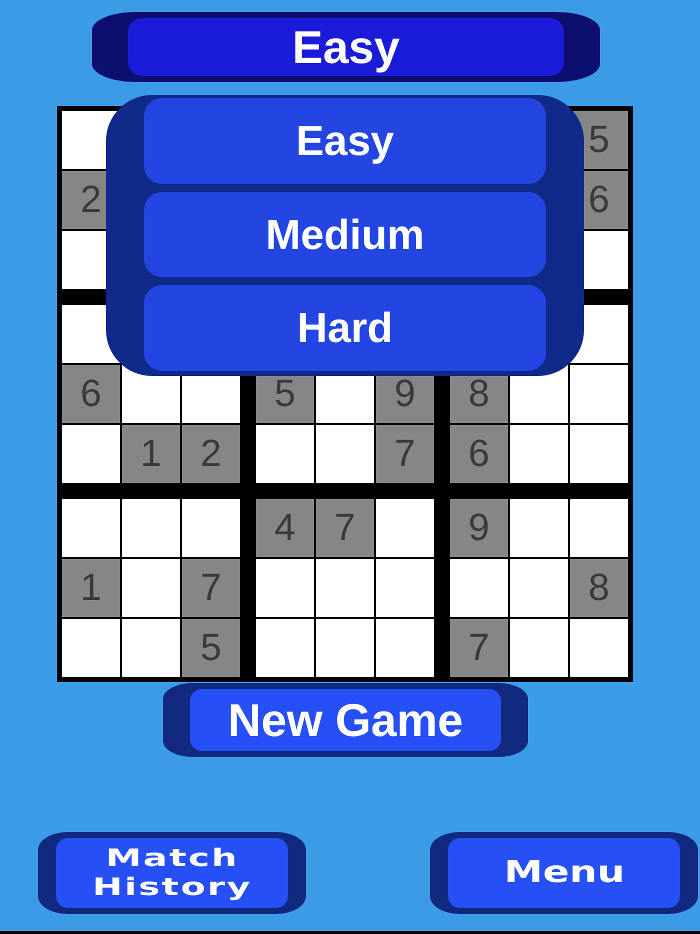  What do you see at coordinates (172, 873) in the screenshot?
I see `match-history-button: Match History` at bounding box center [172, 873].